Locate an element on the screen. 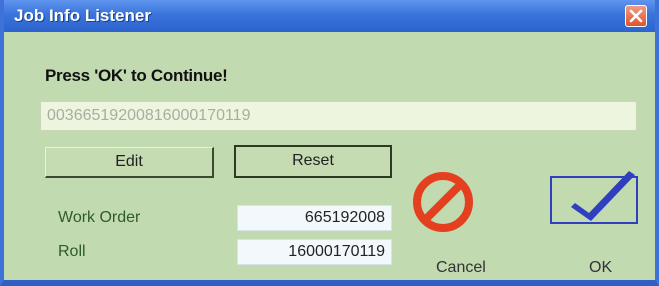 The width and height of the screenshot is (659, 286). cancel-button is located at coordinates (443, 204).